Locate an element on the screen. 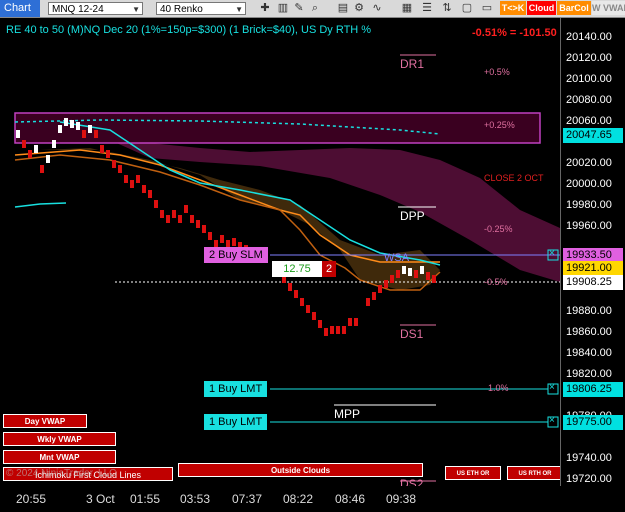  mpp-label: MPP is located at coordinates (347, 414).